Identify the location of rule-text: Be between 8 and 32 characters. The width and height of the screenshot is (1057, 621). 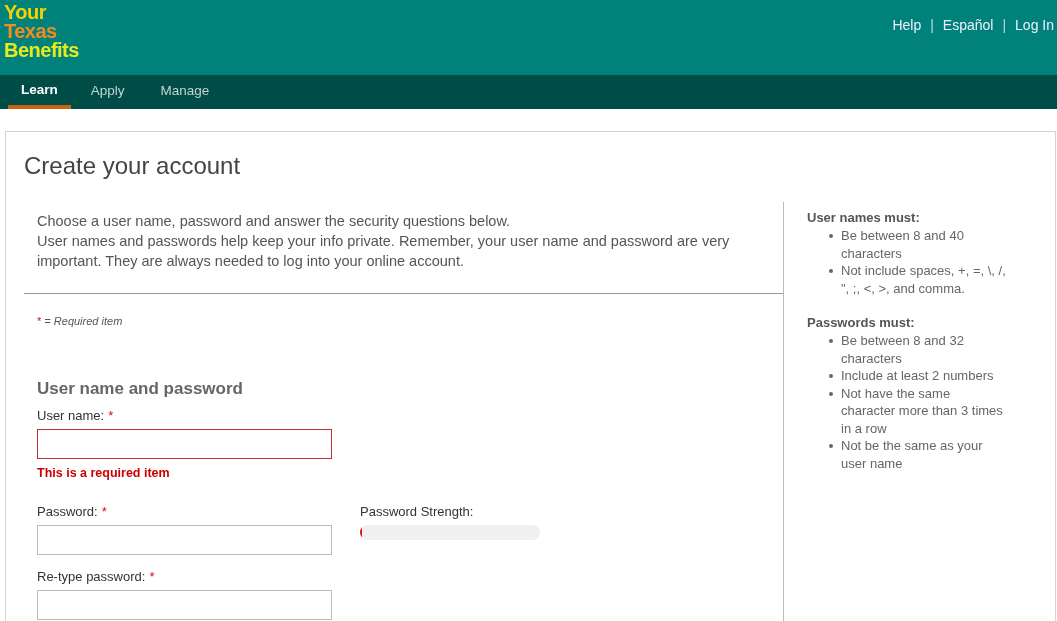
(903, 349).